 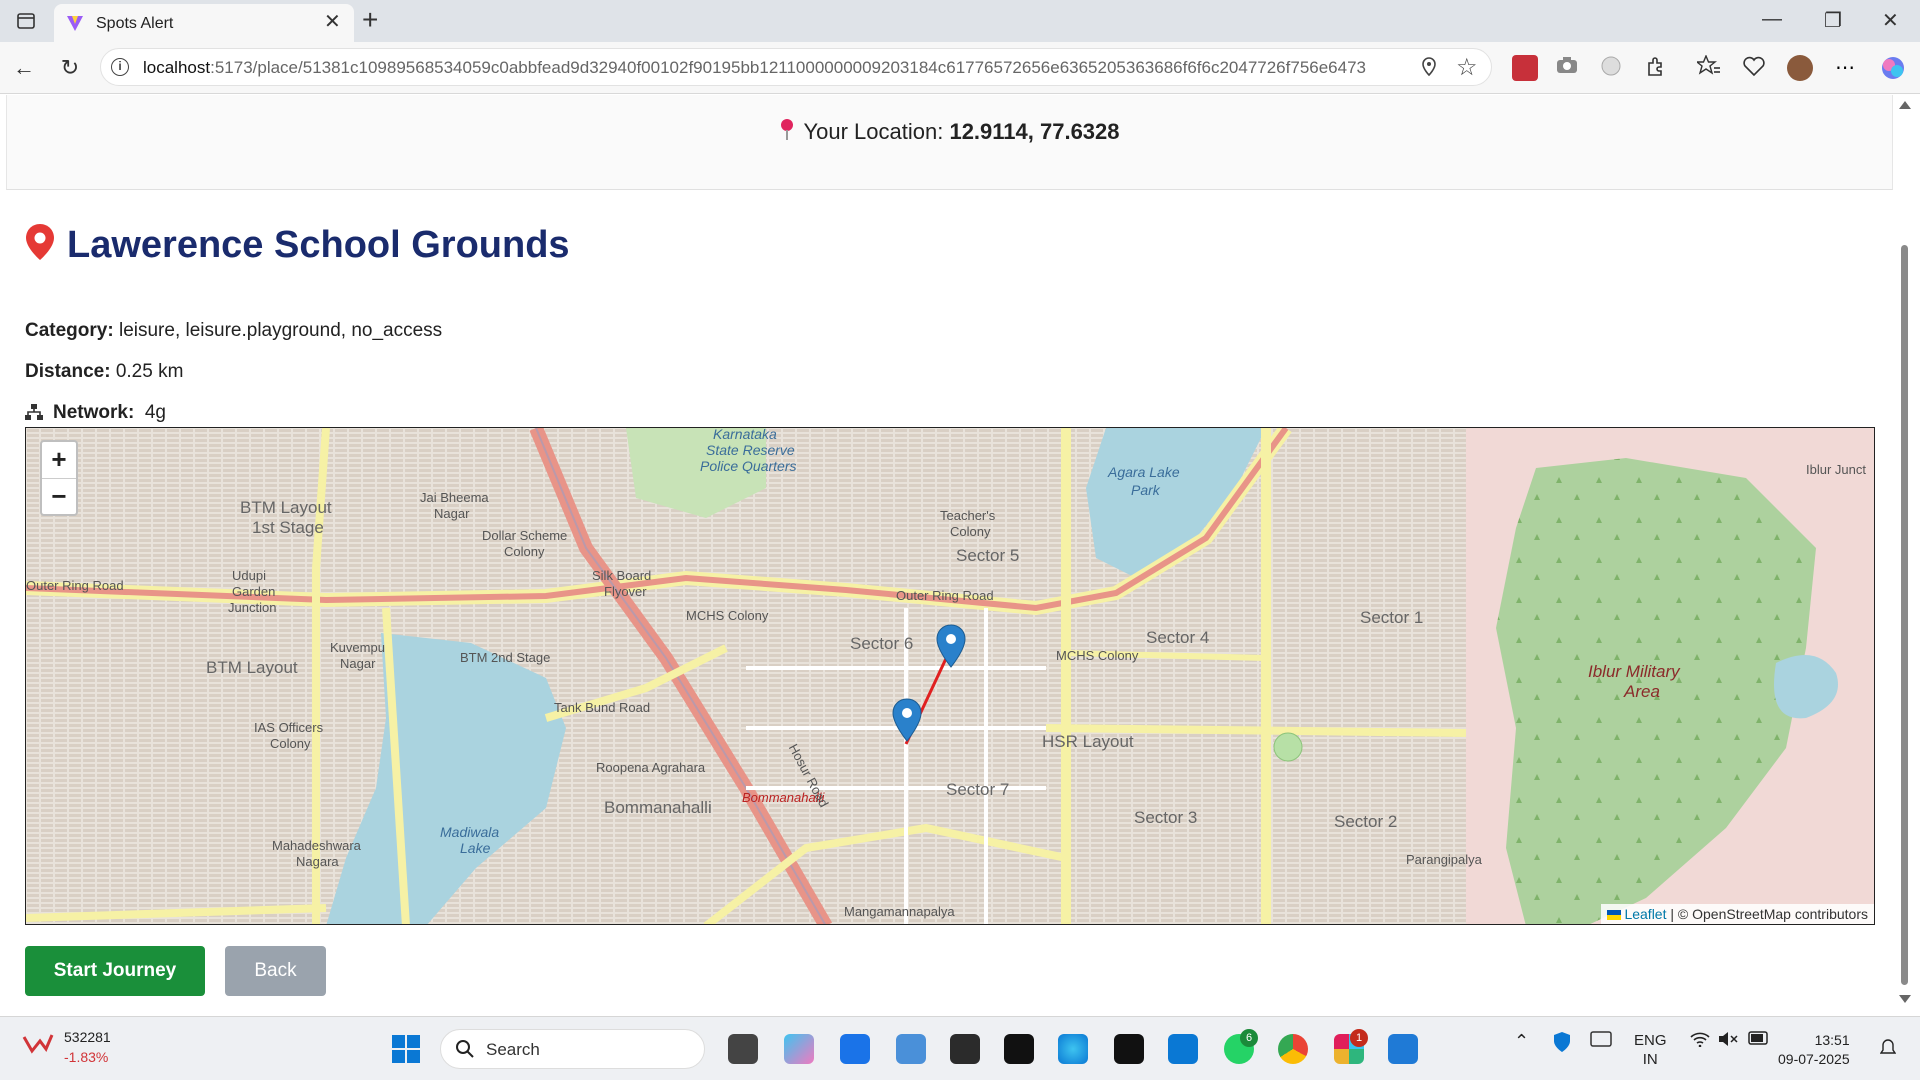 What do you see at coordinates (1525, 68) in the screenshot?
I see `extension-red-icon` at bounding box center [1525, 68].